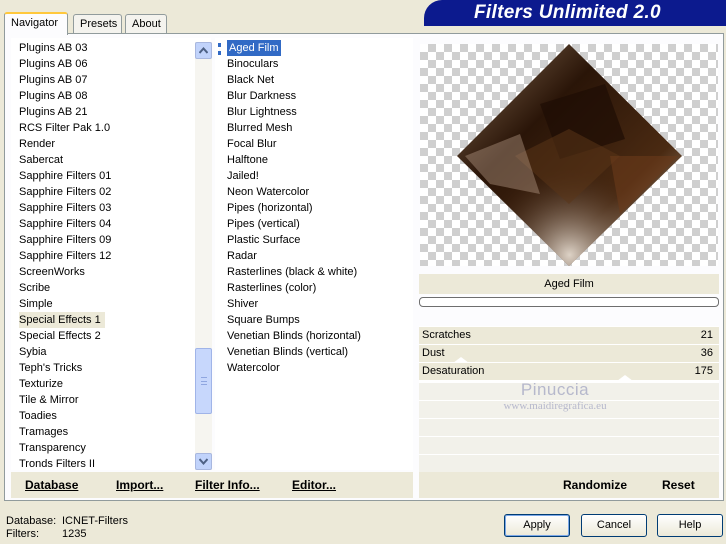 The height and width of the screenshot is (544, 726). Describe the element at coordinates (53, 48) in the screenshot. I see `category-item: Plugins AB 03` at that location.